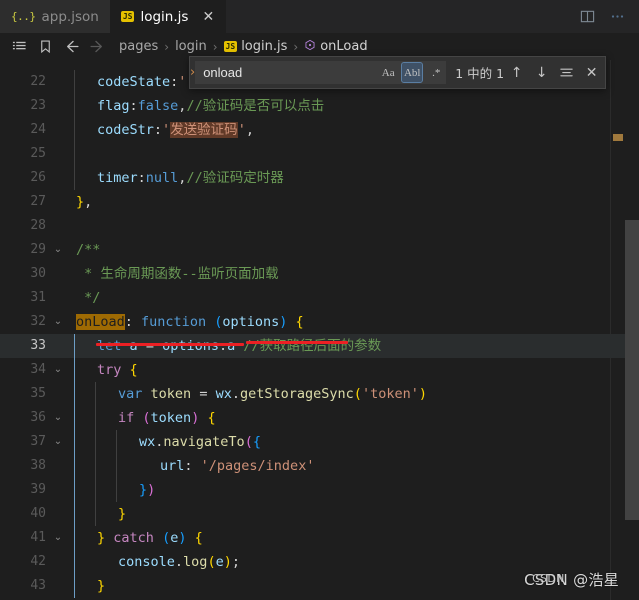  I want to click on code-line: 28, so click(319, 226).